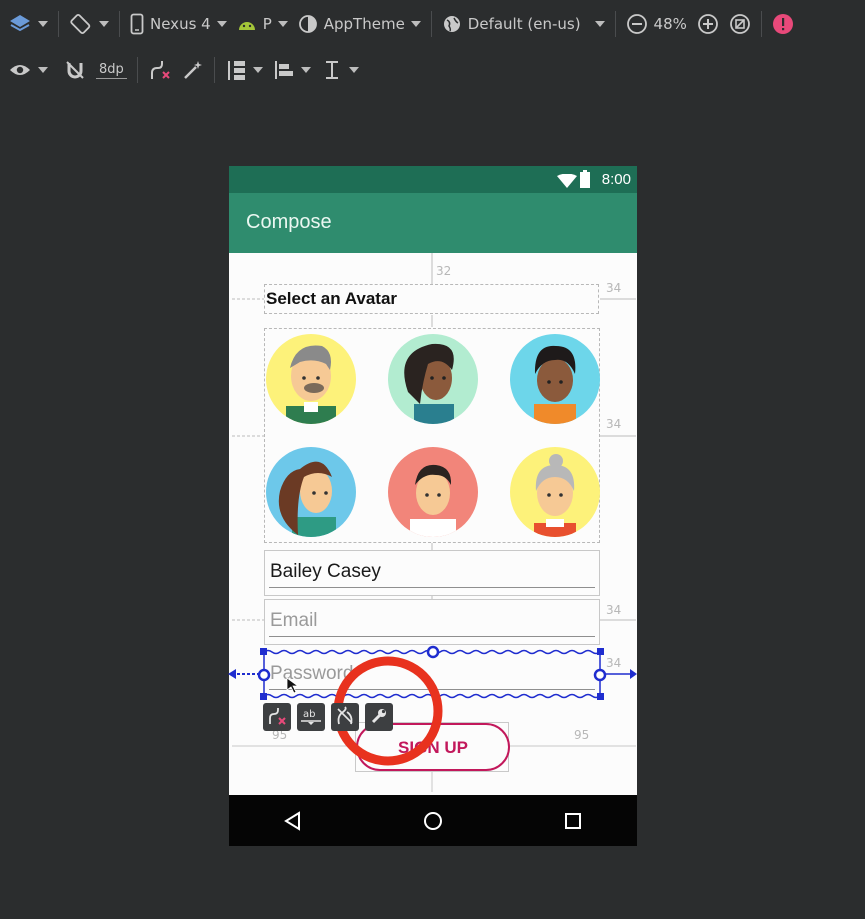 Image resolution: width=865 pixels, height=919 pixels. Describe the element at coordinates (364, 24) in the screenshot. I see `theme-label: AppTheme` at that location.